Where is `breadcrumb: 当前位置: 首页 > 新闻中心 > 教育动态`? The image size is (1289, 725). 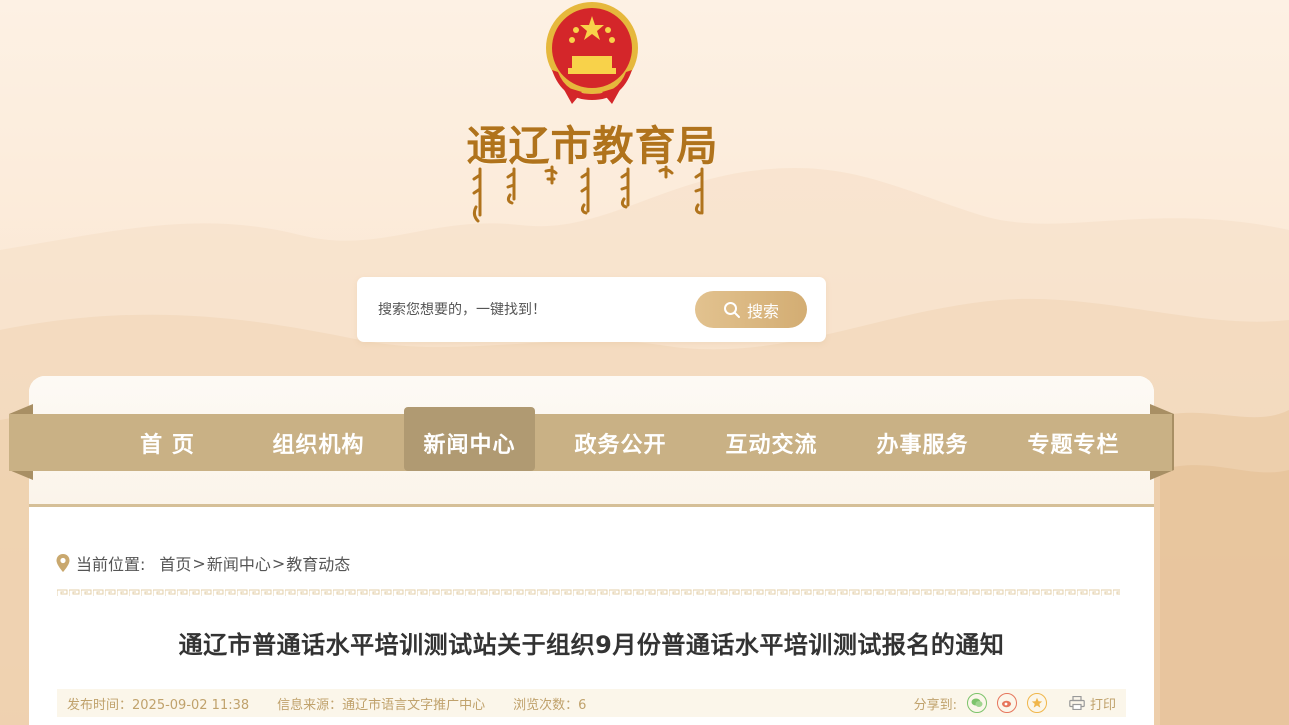 breadcrumb: 当前位置: 首页 > 新闻中心 > 教育动态 is located at coordinates (202, 563).